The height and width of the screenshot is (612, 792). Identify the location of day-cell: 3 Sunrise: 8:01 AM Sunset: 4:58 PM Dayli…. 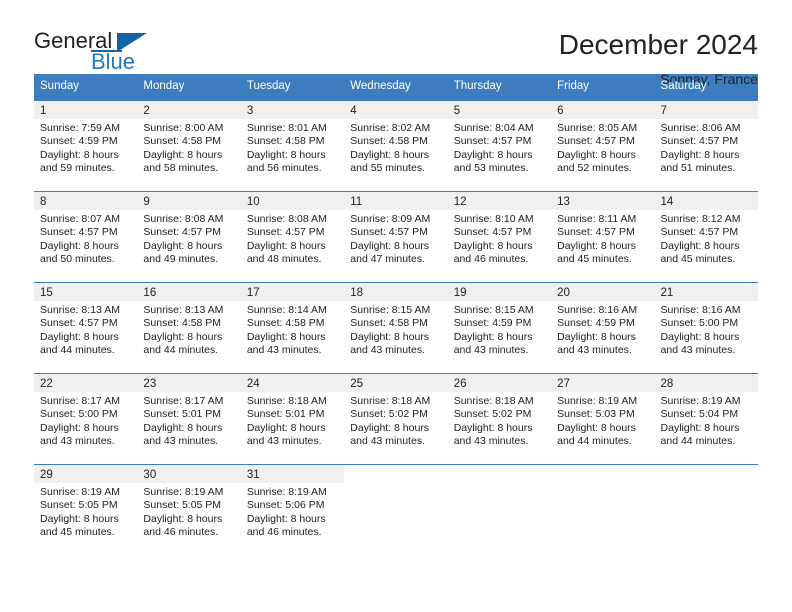
(292, 145).